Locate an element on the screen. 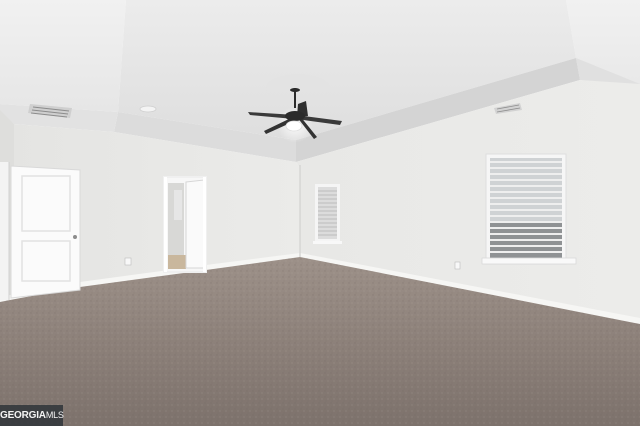  watermark-suffix: MLS is located at coordinates (54, 415).